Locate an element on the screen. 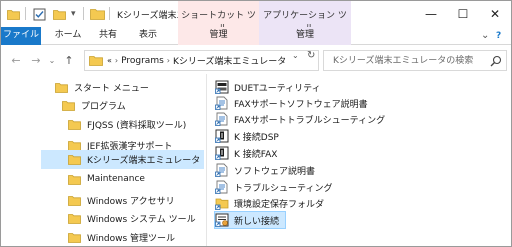 The height and width of the screenshot is (247, 512). maximize-button: ☐ is located at coordinates (463, 14).